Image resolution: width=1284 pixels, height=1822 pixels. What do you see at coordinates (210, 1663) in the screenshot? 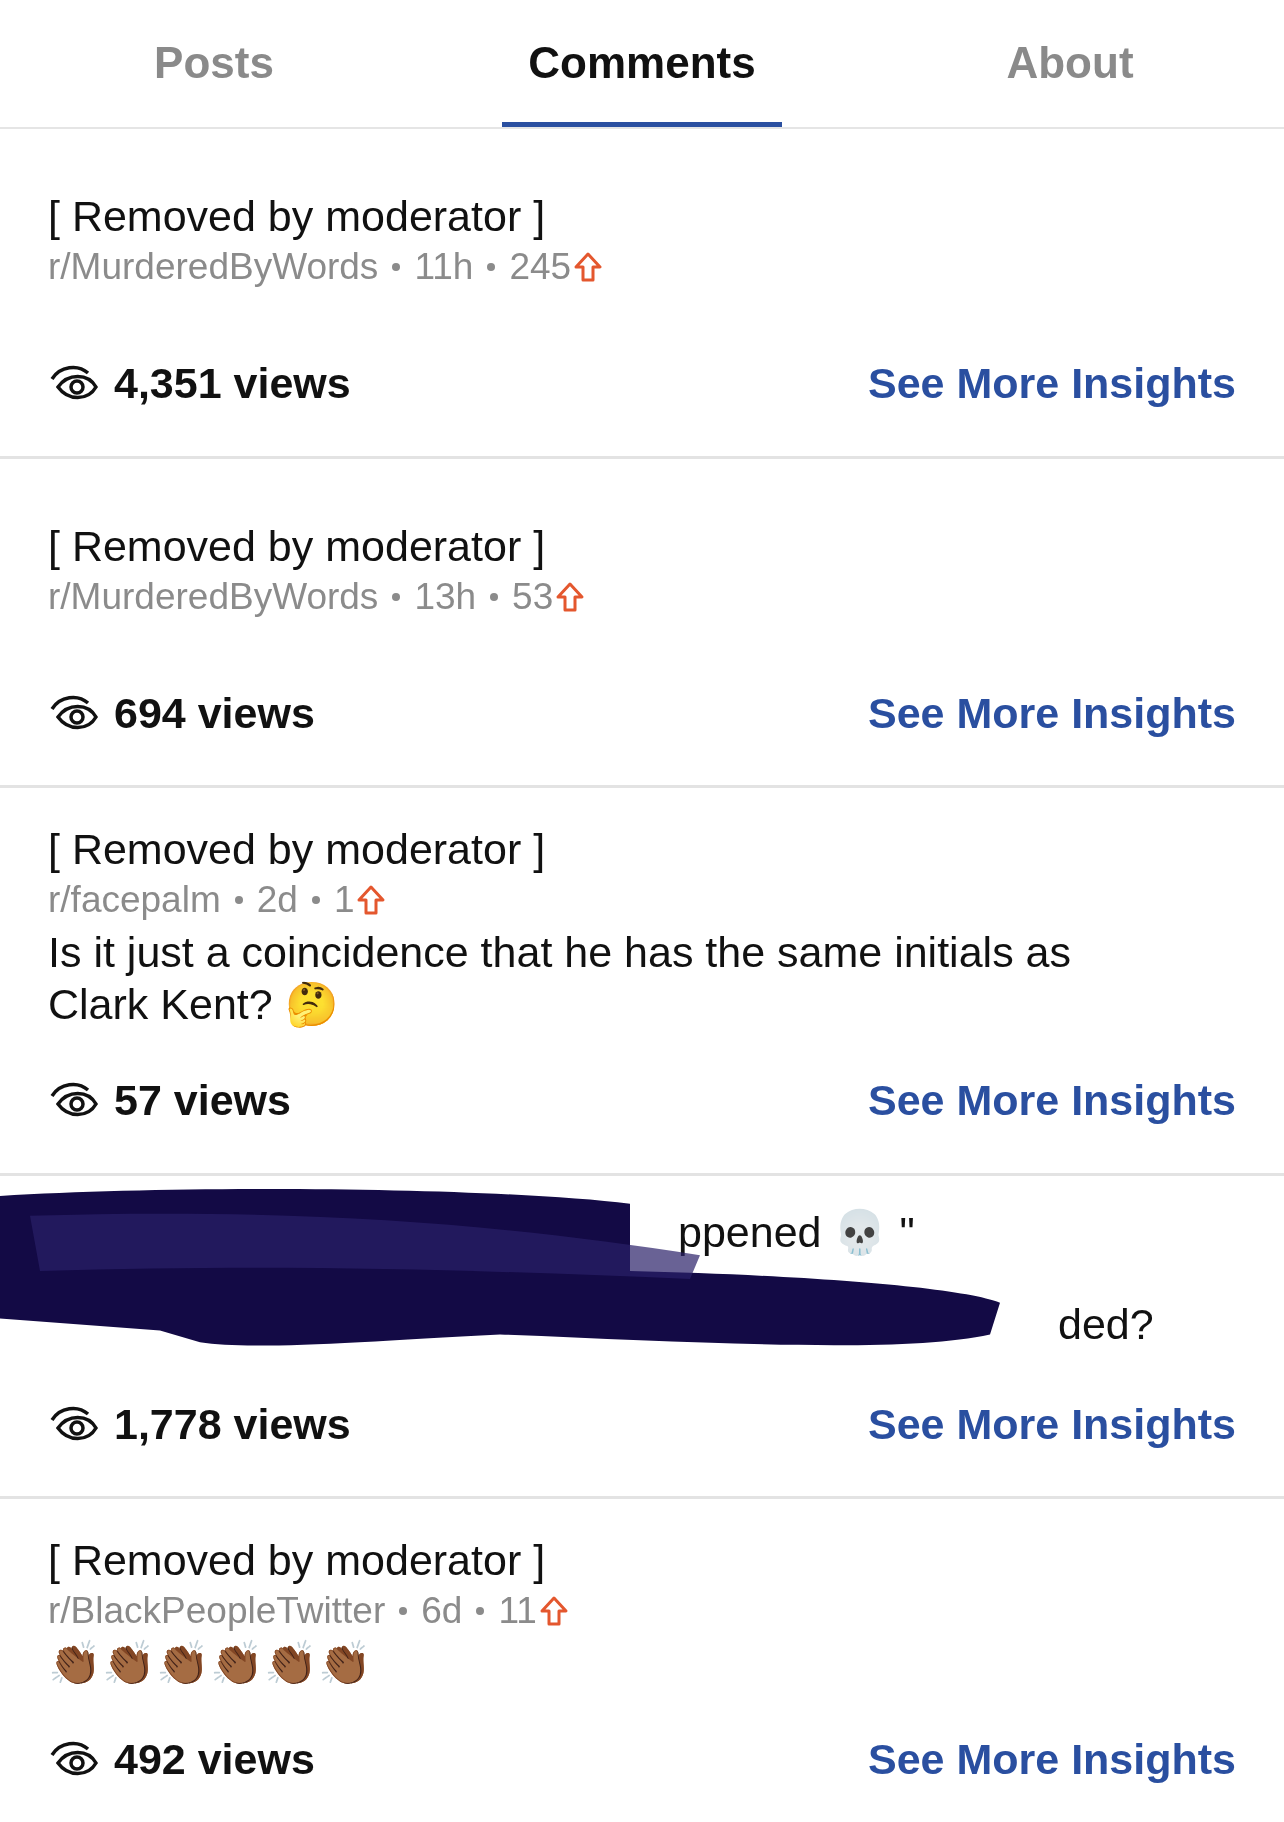
I see `comment-body: 👏🏾👏🏾👏🏾👏🏾👏🏾👏🏾` at bounding box center [210, 1663].